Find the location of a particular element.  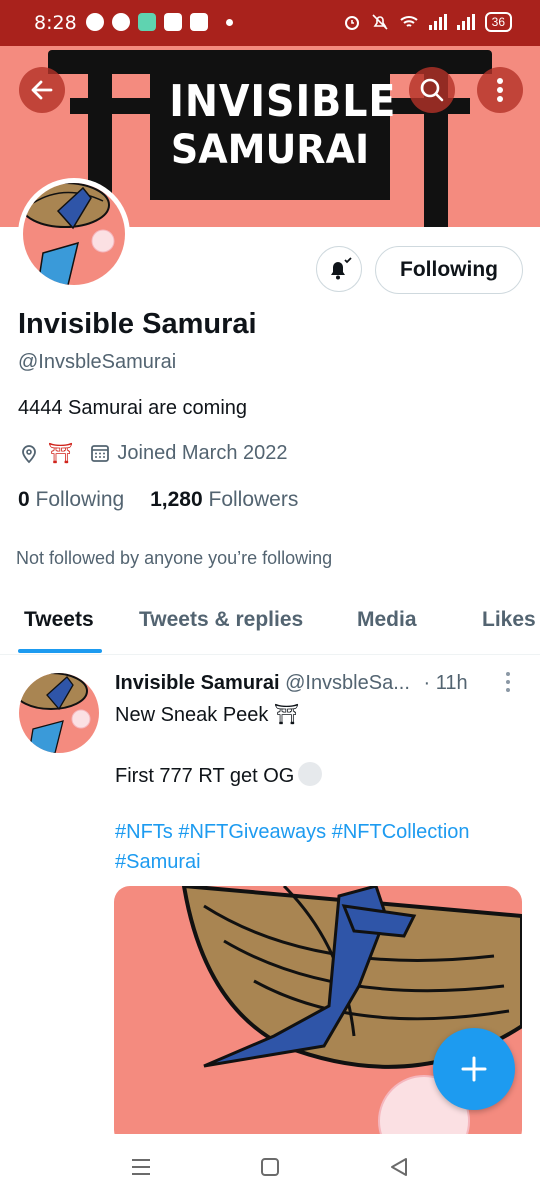

status-time: 8:28 is located at coordinates (55, 23).